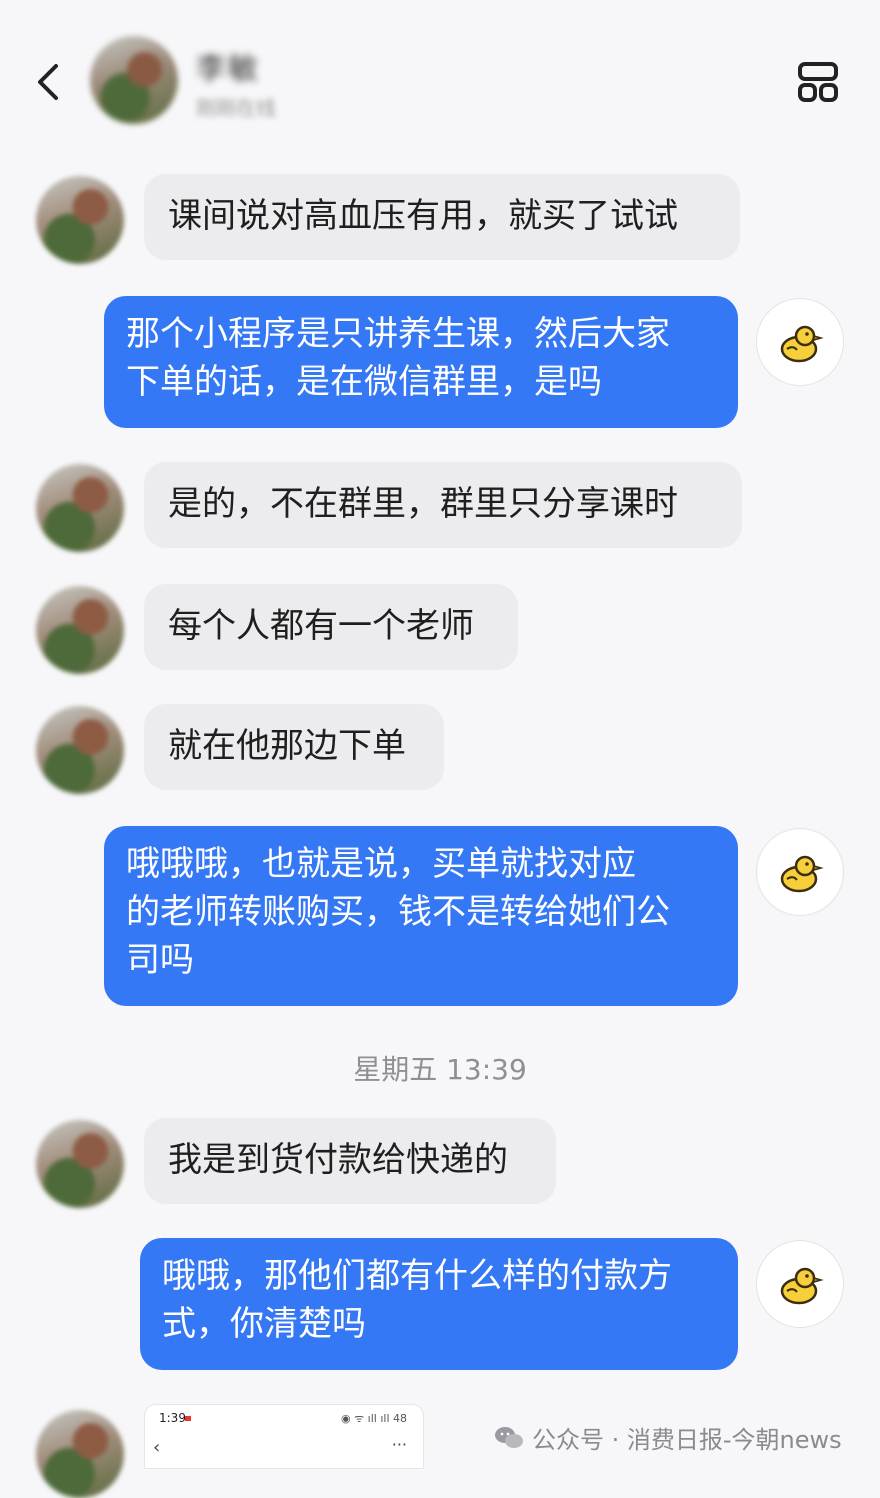 The height and width of the screenshot is (1498, 880). What do you see at coordinates (236, 108) in the screenshot?
I see `contact-status: 刚刚在线` at bounding box center [236, 108].